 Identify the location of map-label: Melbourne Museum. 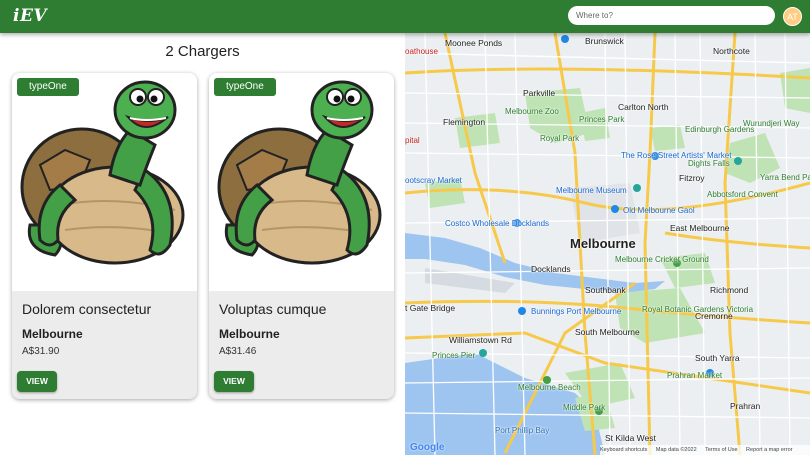
(591, 190).